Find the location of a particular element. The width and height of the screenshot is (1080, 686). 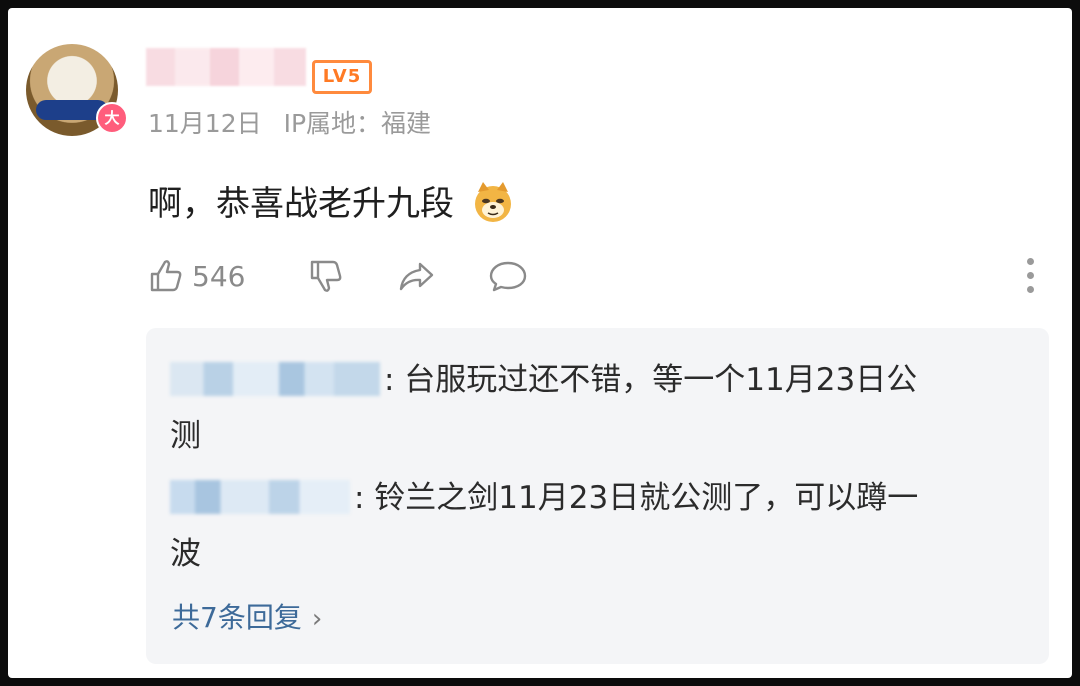

comment-text: 啊，恭喜战老升九段 is located at coordinates (301, 204).